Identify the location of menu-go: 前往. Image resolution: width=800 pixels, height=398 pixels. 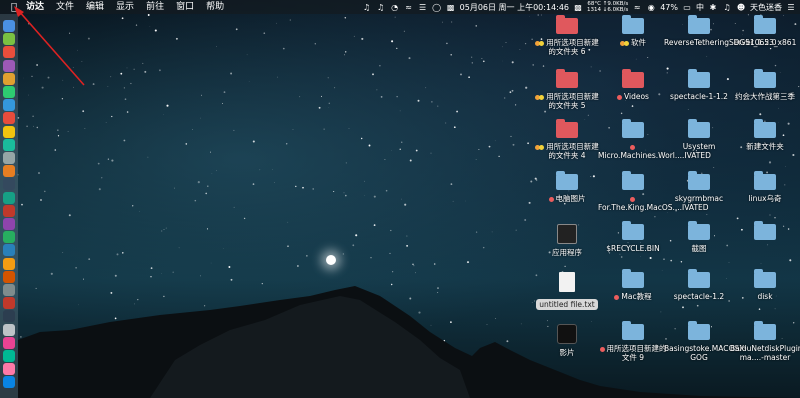
(155, 7).